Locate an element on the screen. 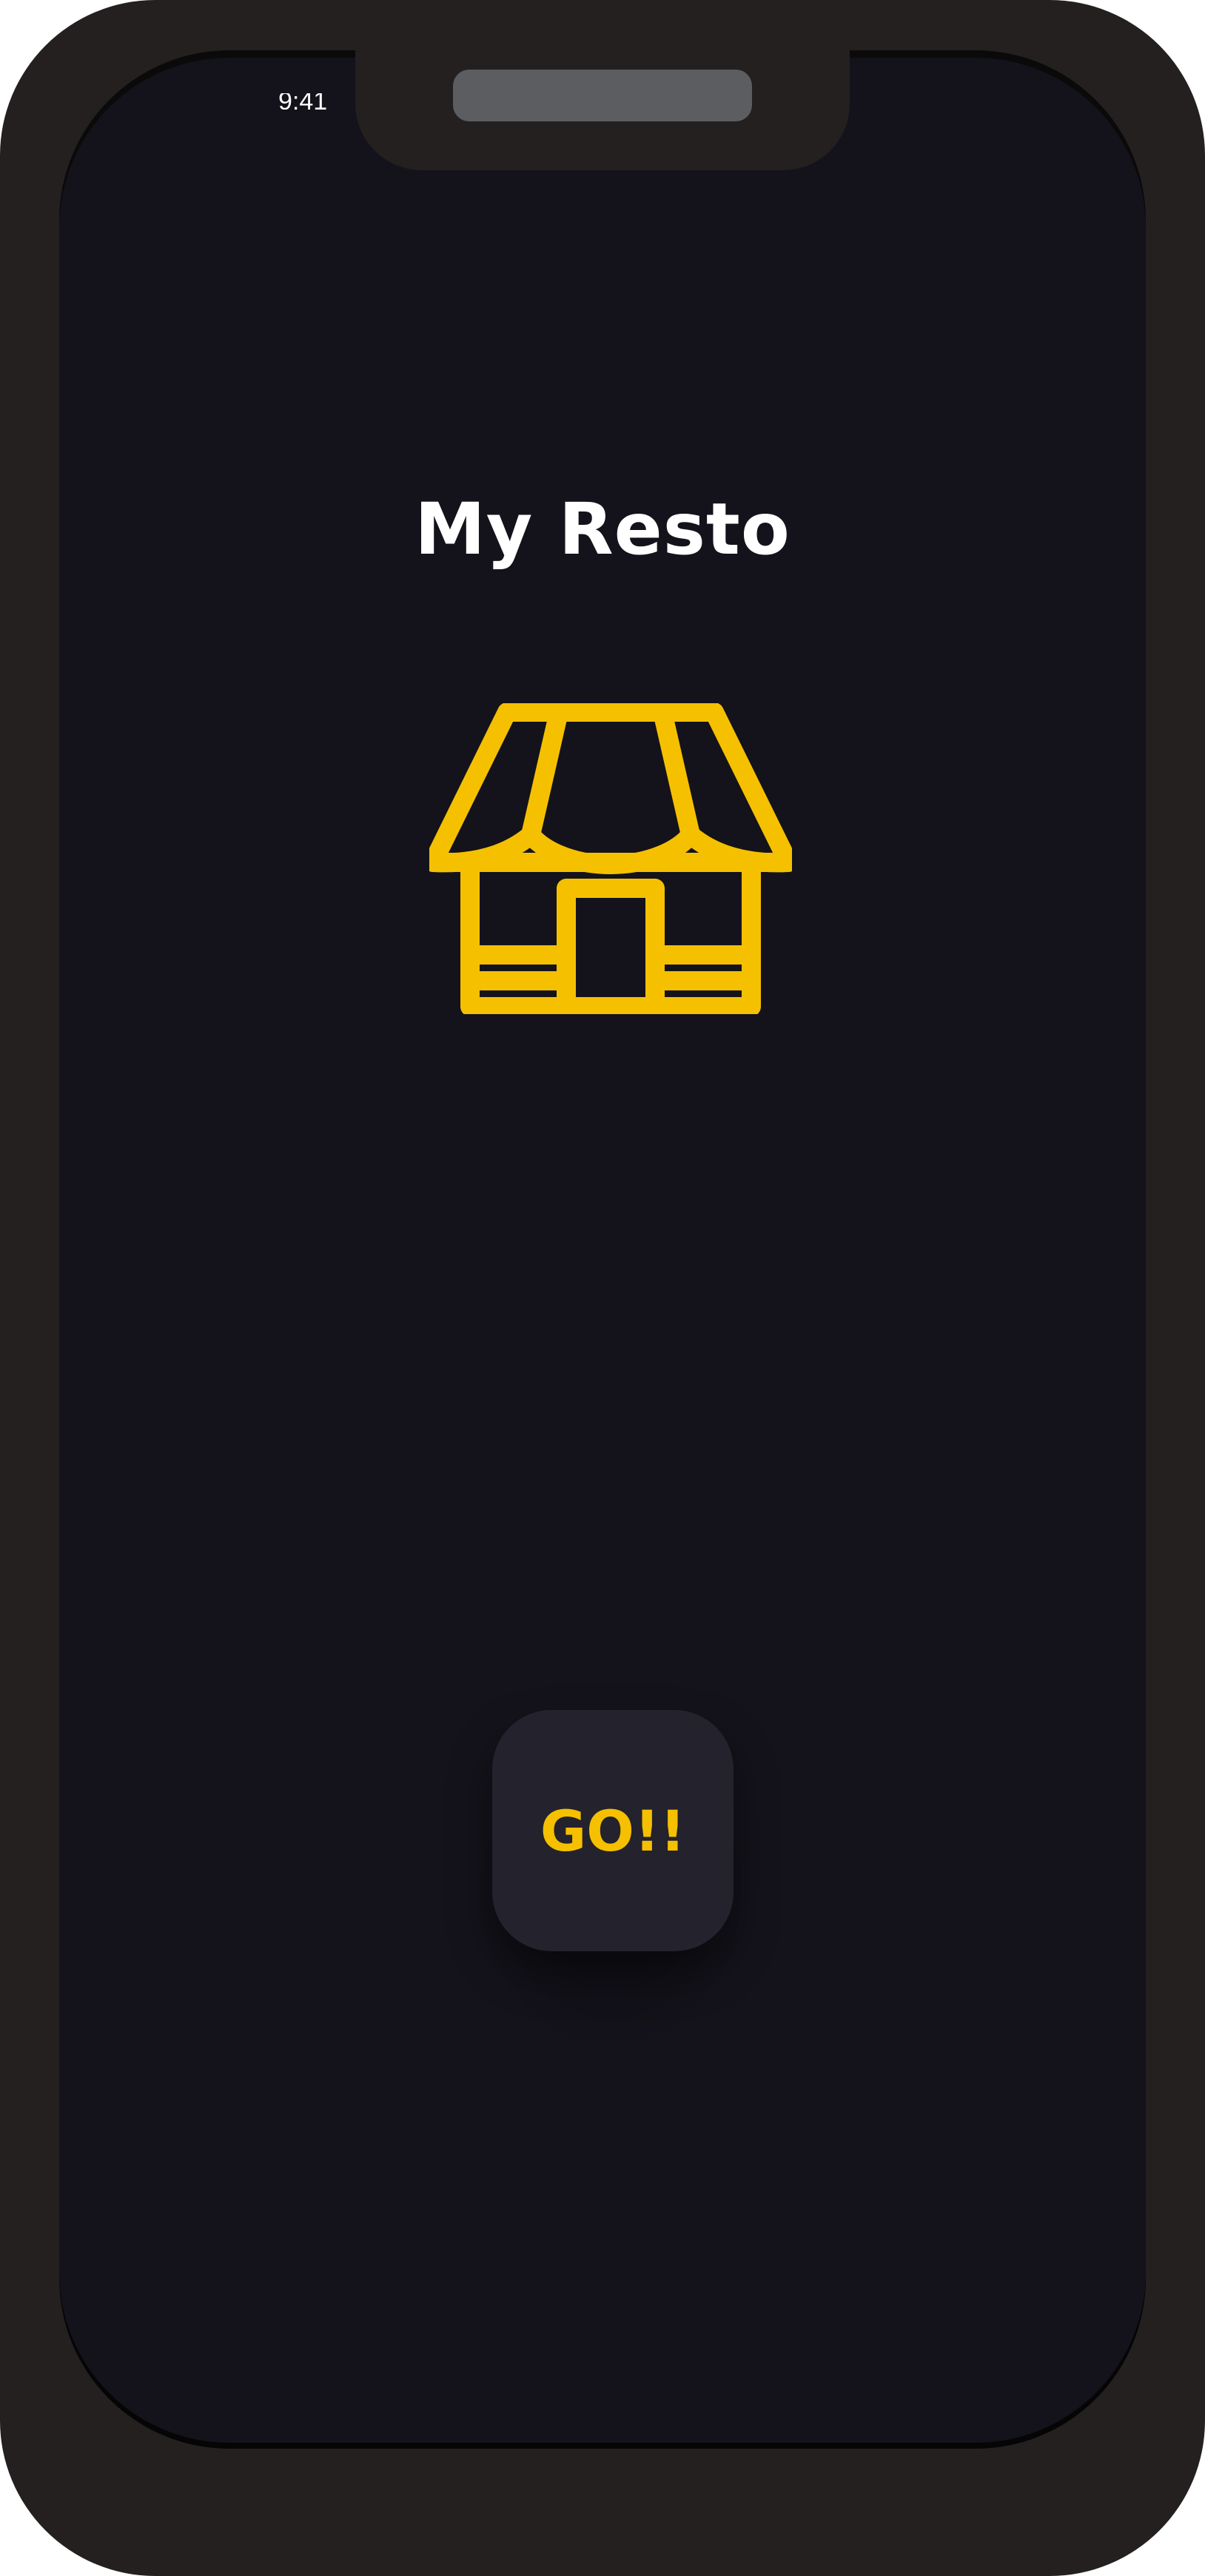 The image size is (1205, 2576). speaker-grille is located at coordinates (602, 95).